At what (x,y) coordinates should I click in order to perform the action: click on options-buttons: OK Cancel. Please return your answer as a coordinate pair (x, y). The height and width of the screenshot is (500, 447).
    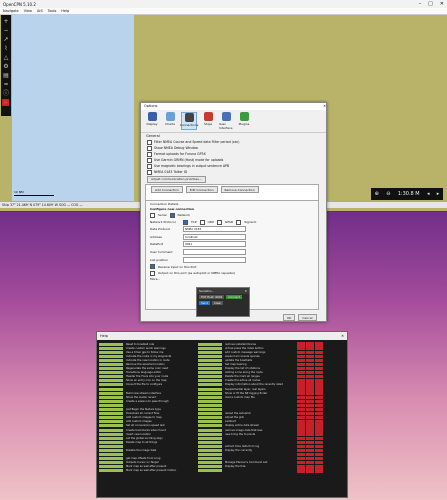
    Looking at the image, I should click on (300, 317).